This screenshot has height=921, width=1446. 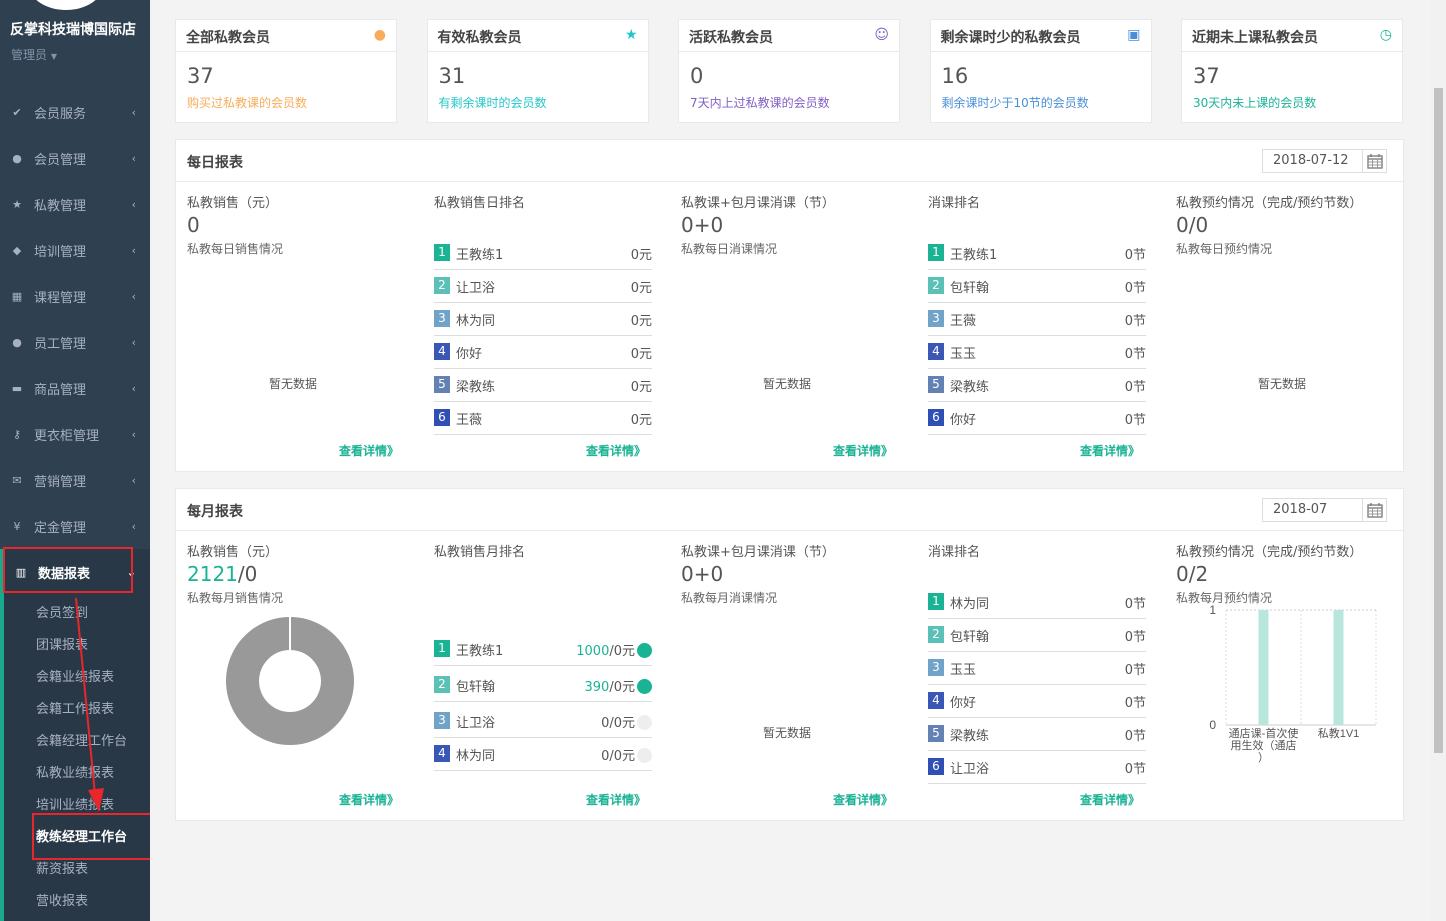 I want to click on rank-value: 1000/0元, so click(x=614, y=649).